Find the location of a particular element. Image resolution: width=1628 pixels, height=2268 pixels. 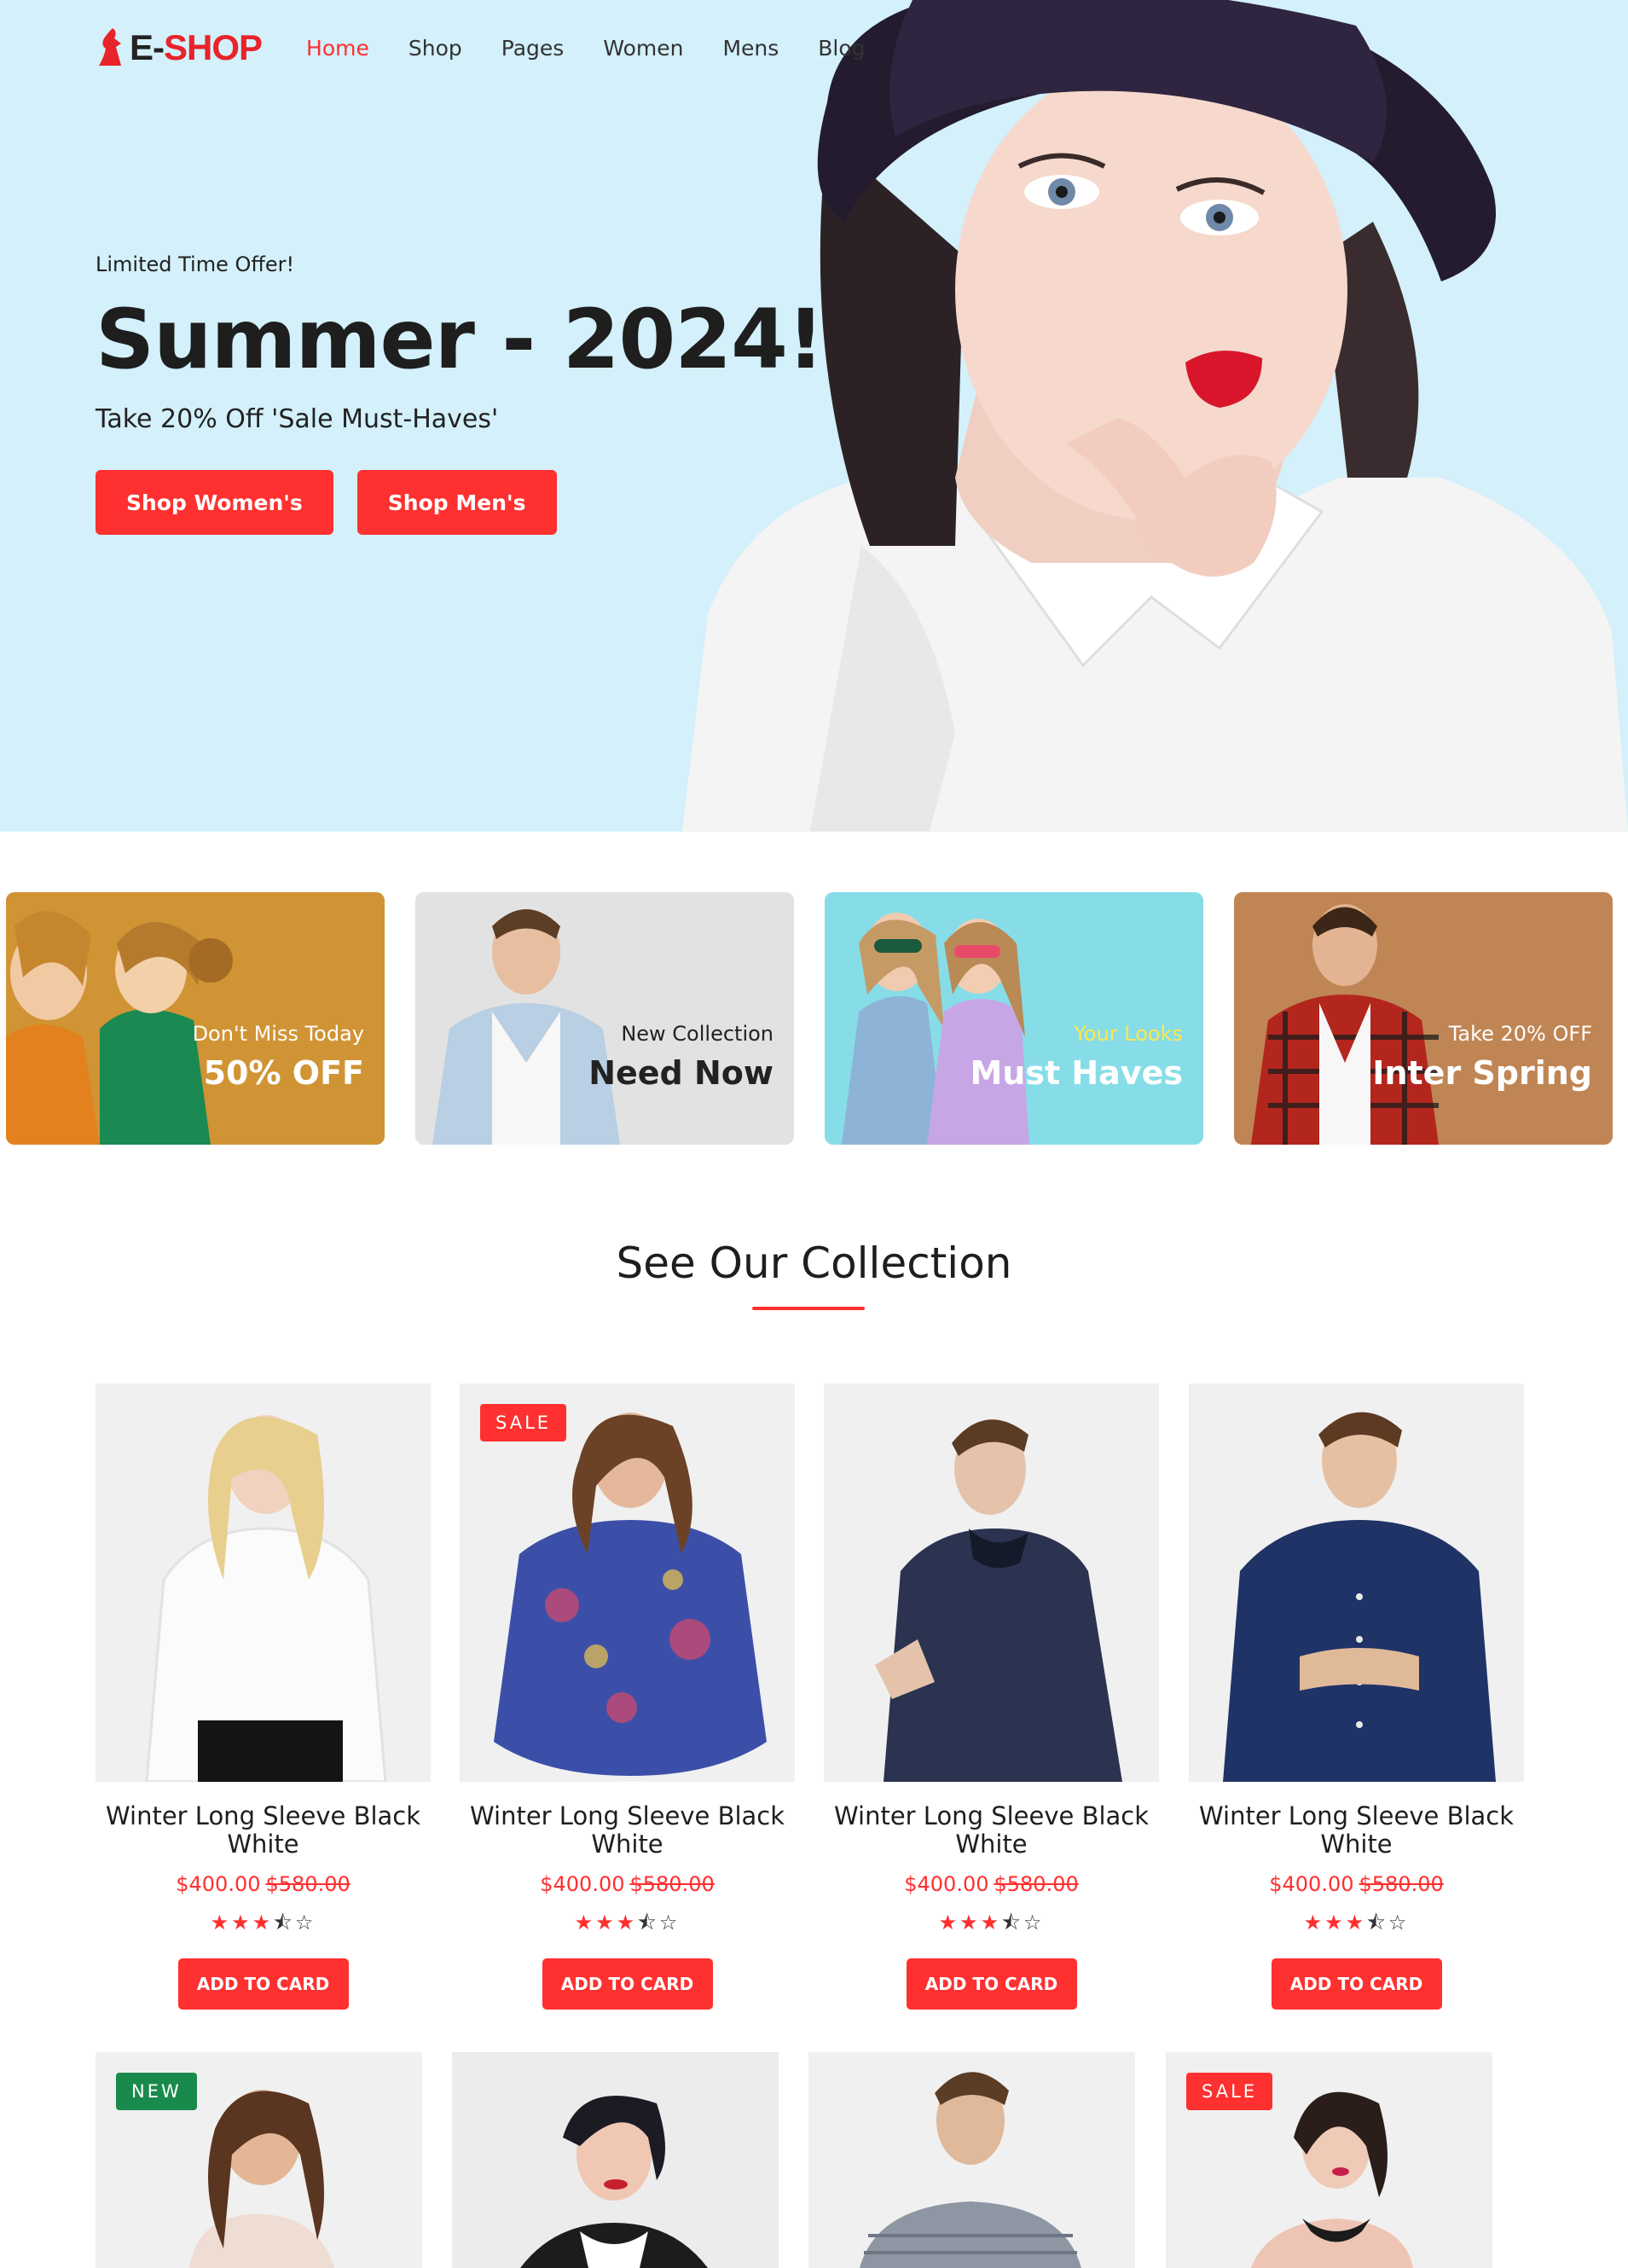

promo-text: Don't Miss Today 50% OFF is located at coordinates (278, 1057).